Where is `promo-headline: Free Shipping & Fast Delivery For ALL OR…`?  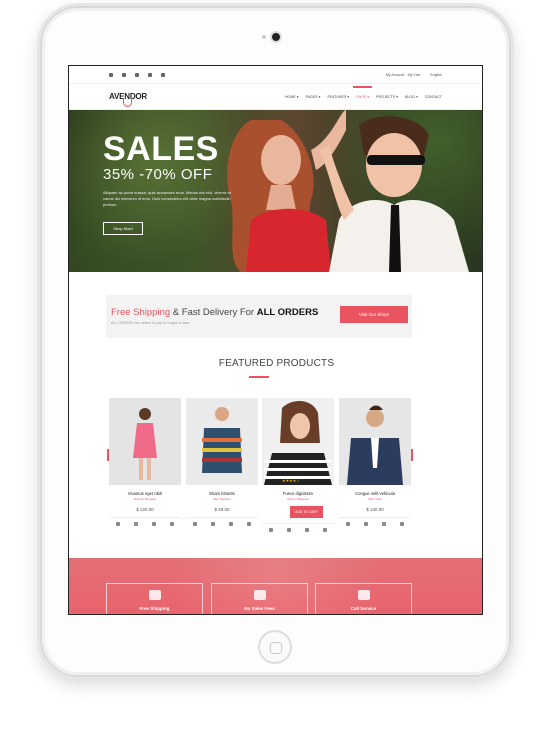 promo-headline: Free Shipping & Fast Delivery For ALL OR… is located at coordinates (214, 312).